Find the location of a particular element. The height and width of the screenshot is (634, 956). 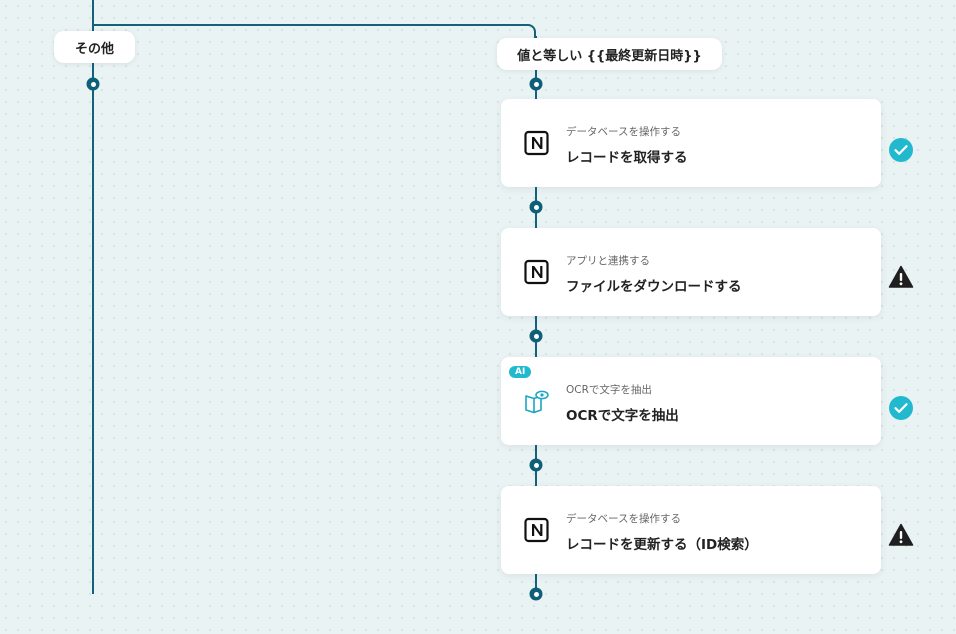

condition-branch-text: 値と等しい {{最終更新日時}} is located at coordinates (609, 56).